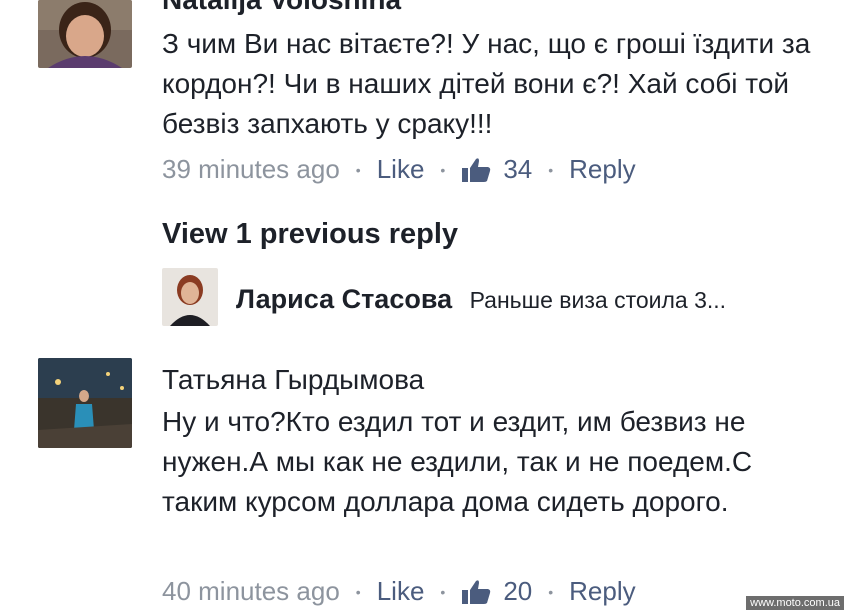  Describe the element at coordinates (518, 591) in the screenshot. I see `like-count-value: 20` at that location.